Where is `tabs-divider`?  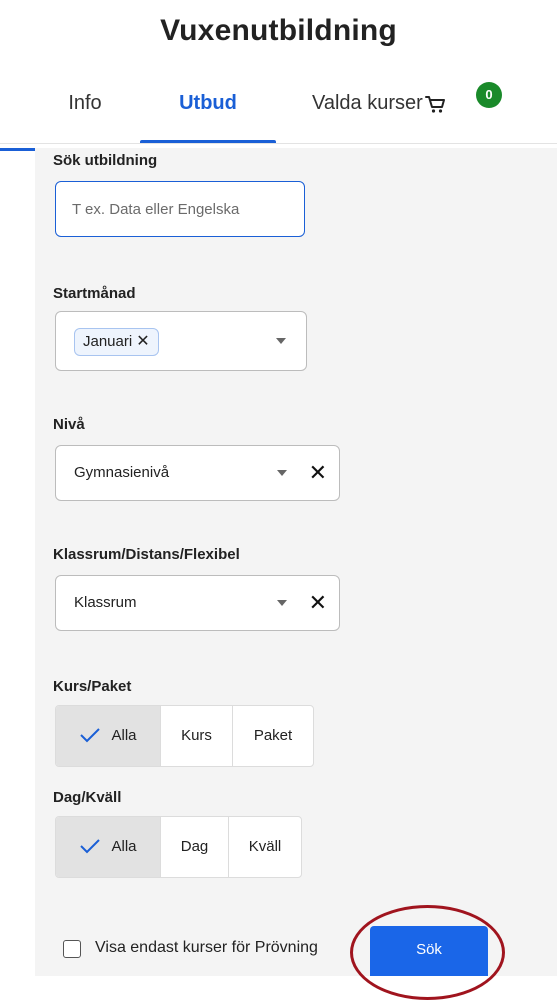
tabs-divider is located at coordinates (278, 143).